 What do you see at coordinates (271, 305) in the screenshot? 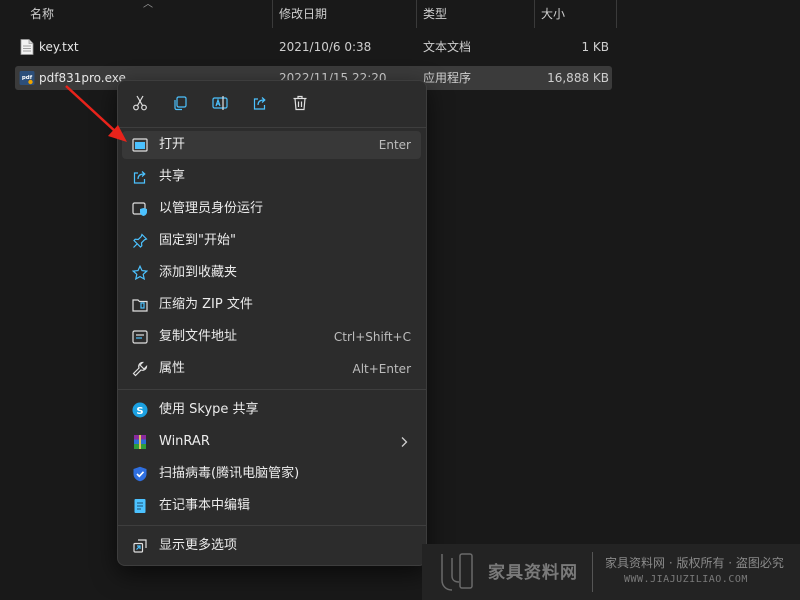
I see `menu-item-compress-zip: 压缩为 ZIP 文件` at bounding box center [271, 305].